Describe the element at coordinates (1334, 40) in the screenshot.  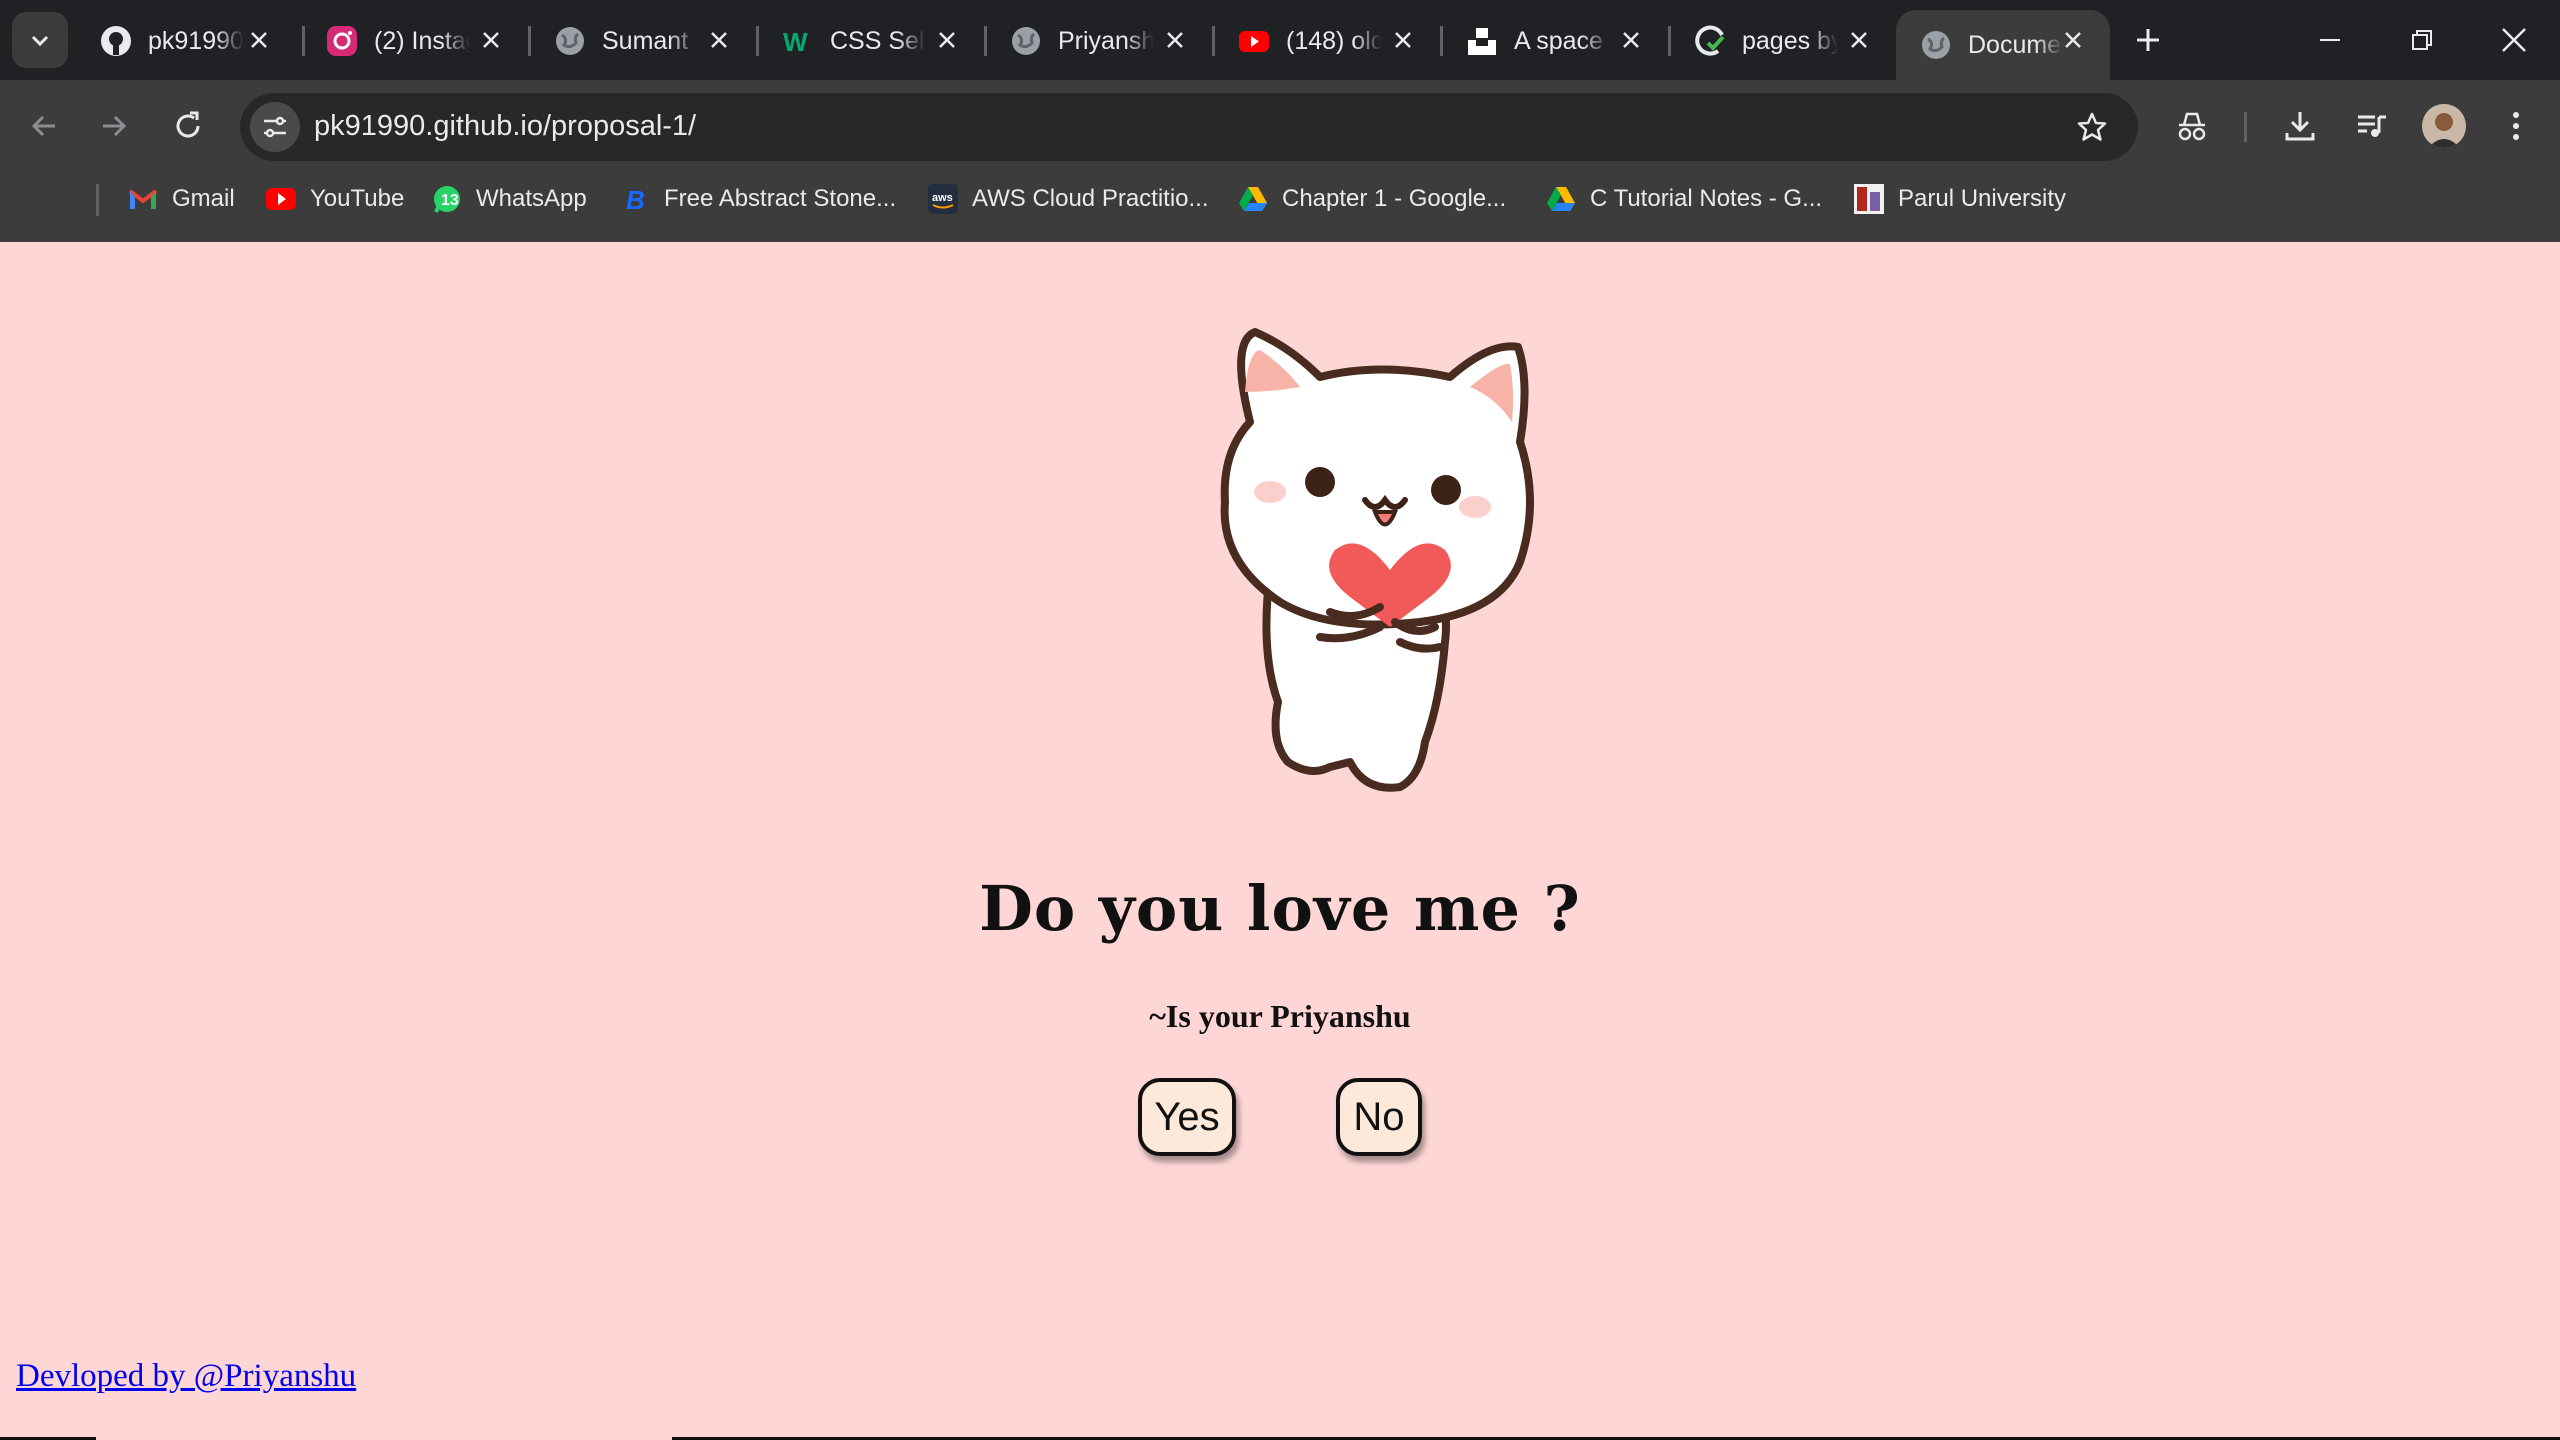
I see `tab-title: (148) old` at that location.